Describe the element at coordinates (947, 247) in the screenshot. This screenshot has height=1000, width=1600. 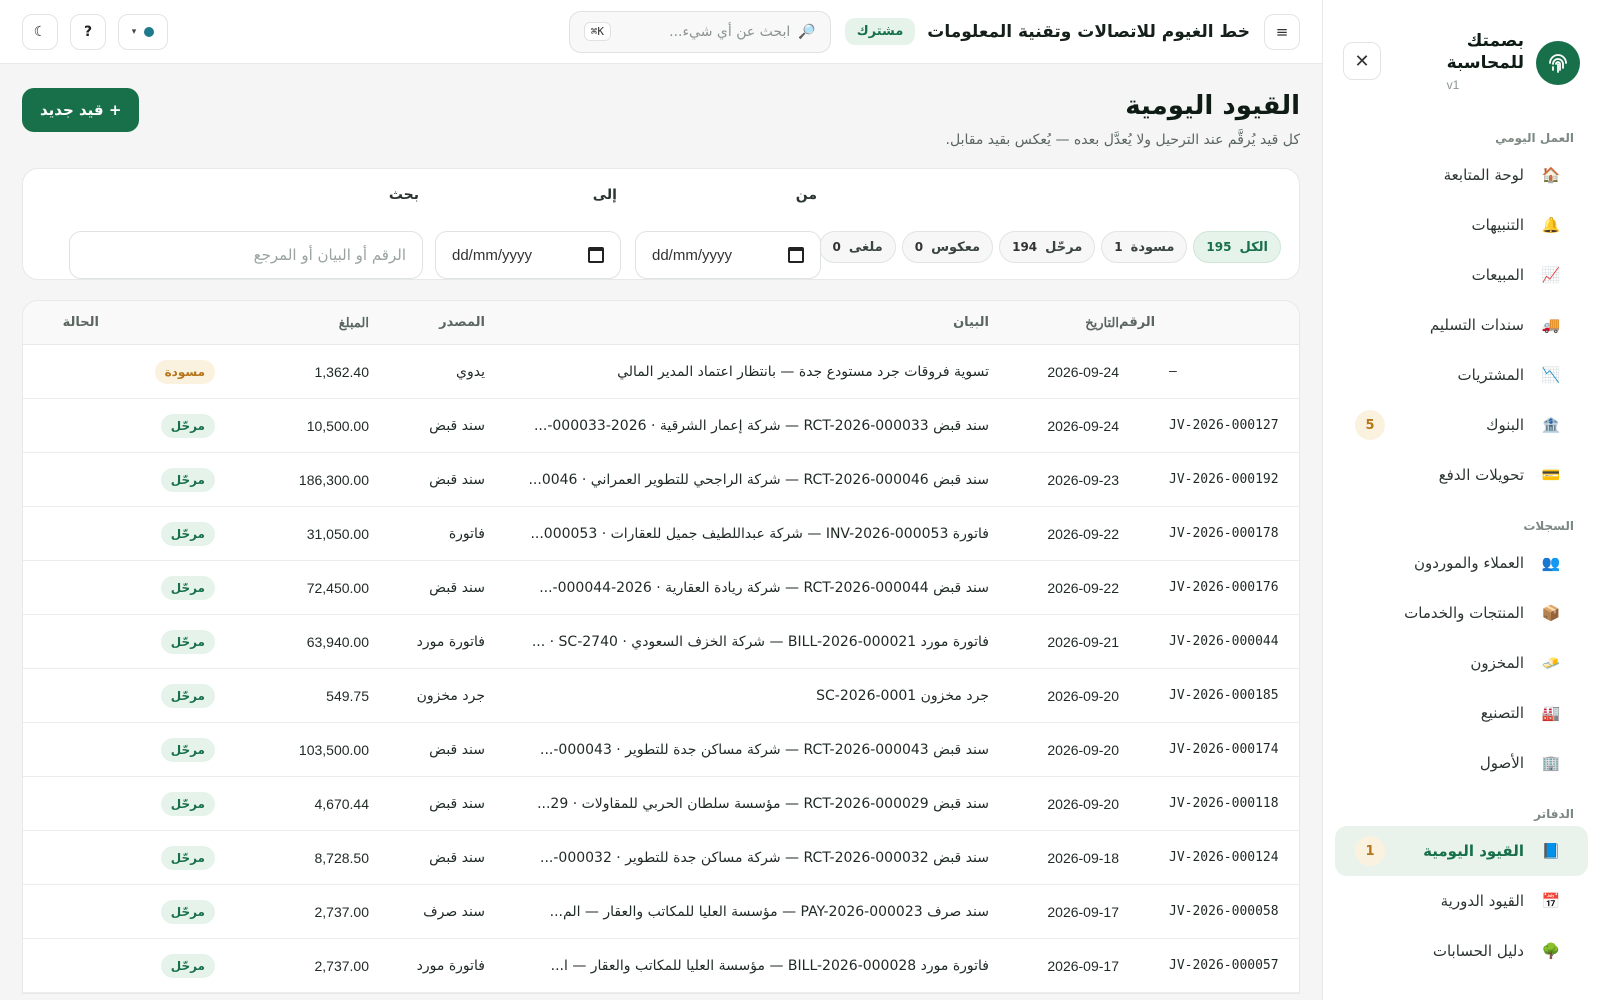
I see `filter-chip-3: معكوس 0` at that location.